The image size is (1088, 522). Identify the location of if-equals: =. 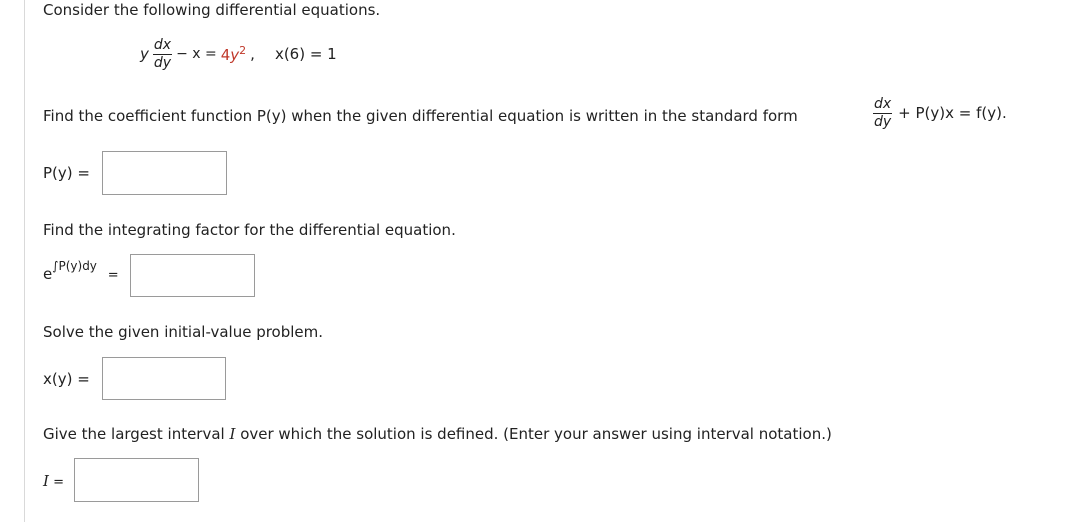
(113, 275).